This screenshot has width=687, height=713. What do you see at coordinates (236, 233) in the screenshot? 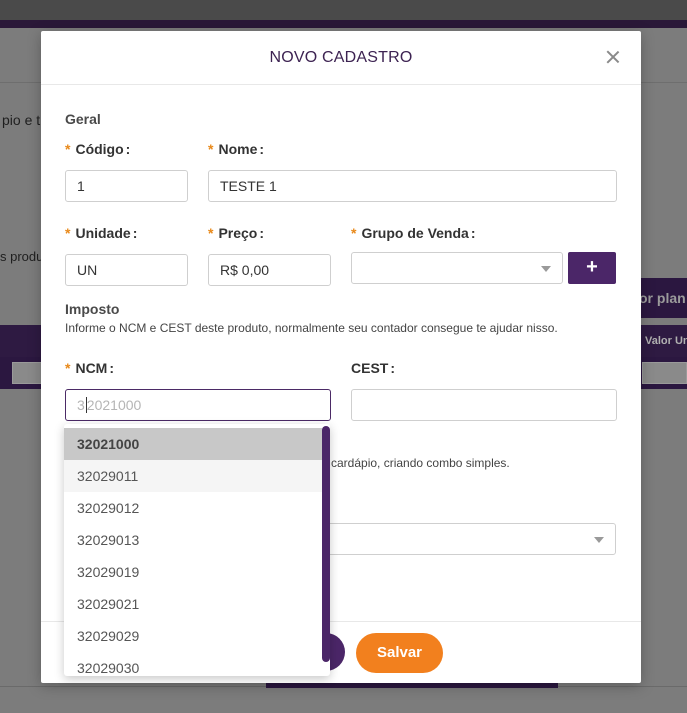
I see `preco-label: * Preço:` at bounding box center [236, 233].